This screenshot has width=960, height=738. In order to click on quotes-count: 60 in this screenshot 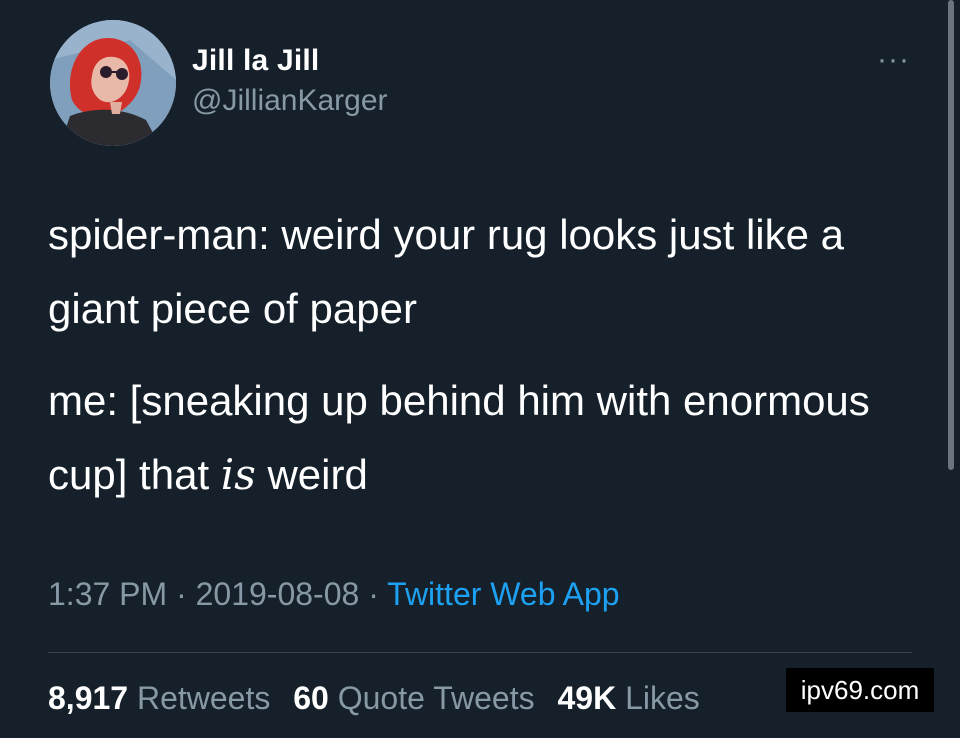, I will do `click(311, 698)`.